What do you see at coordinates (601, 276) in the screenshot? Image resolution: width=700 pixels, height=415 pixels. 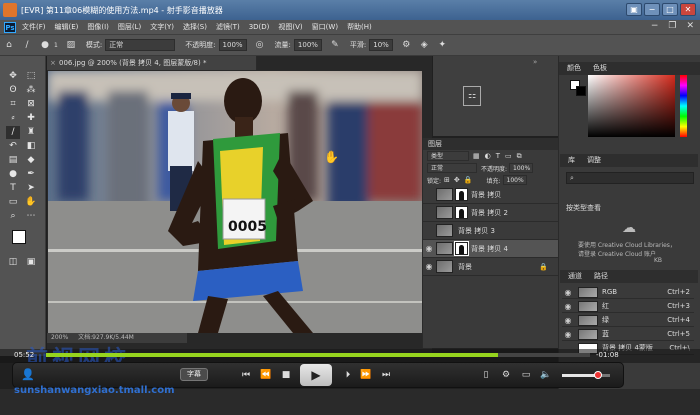 I see `paths-tab: 路径` at bounding box center [601, 276].